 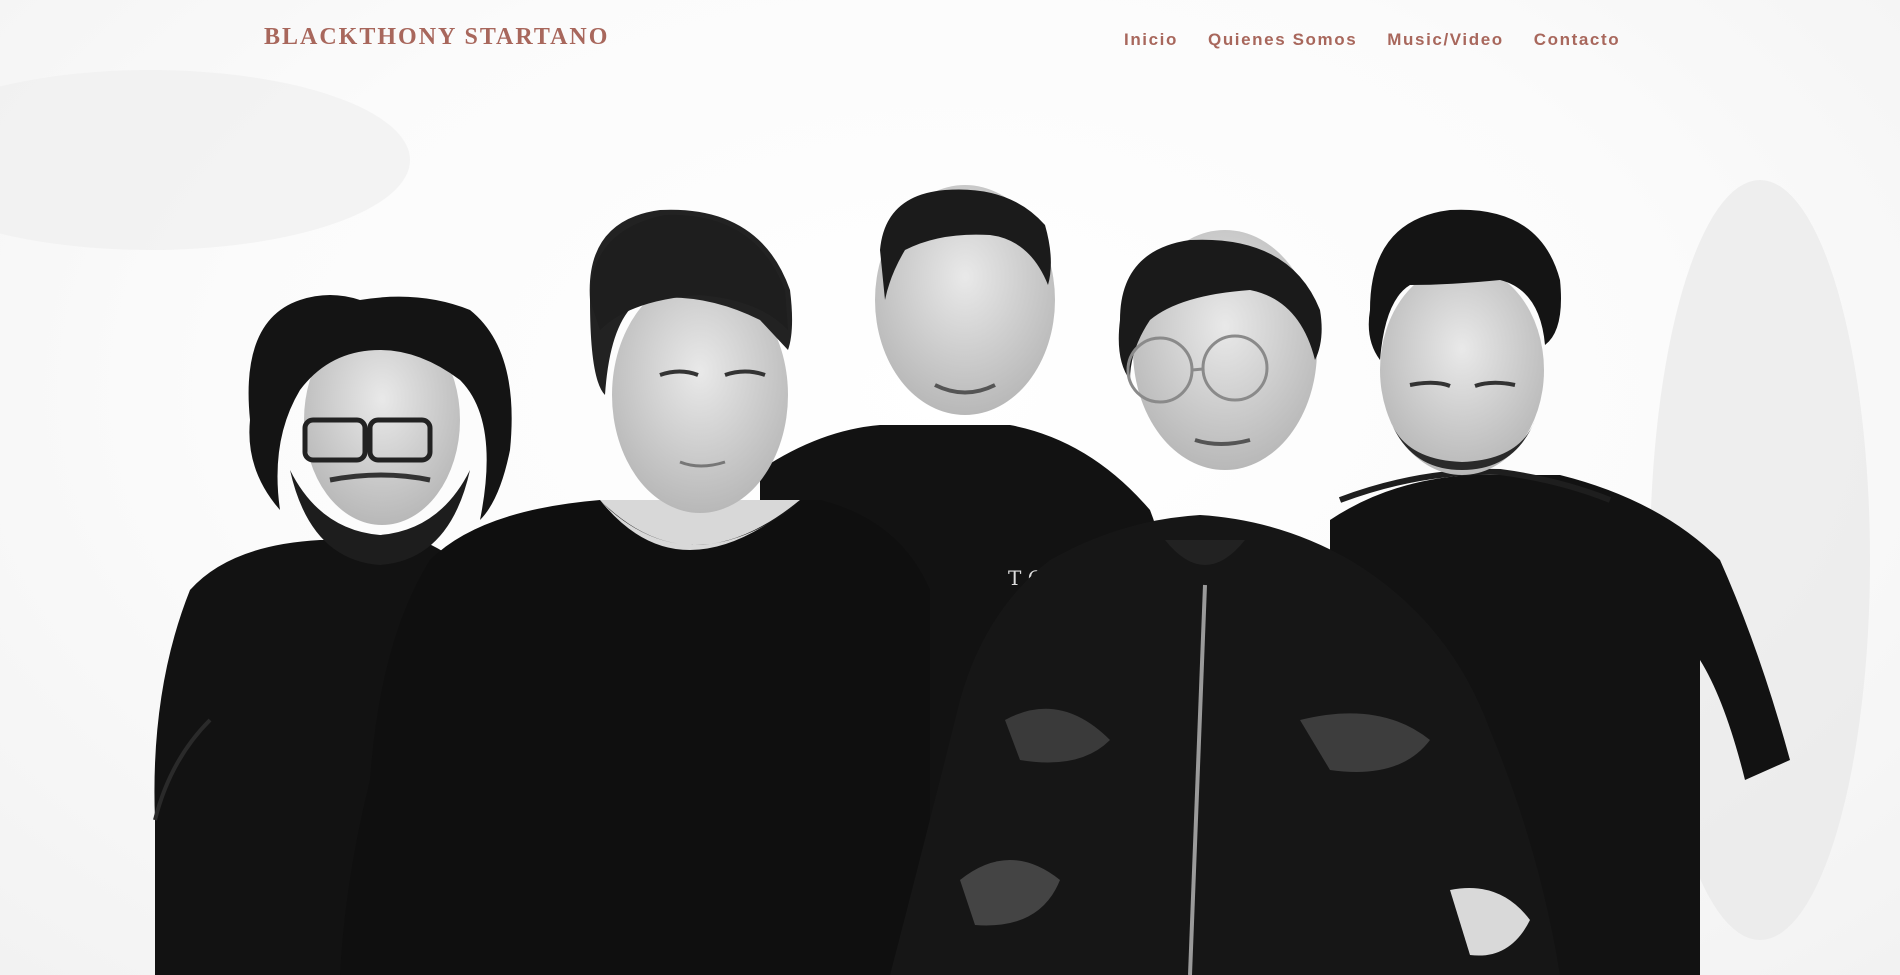 What do you see at coordinates (1151, 40) in the screenshot?
I see `nav-item-inicio: Inicio` at bounding box center [1151, 40].